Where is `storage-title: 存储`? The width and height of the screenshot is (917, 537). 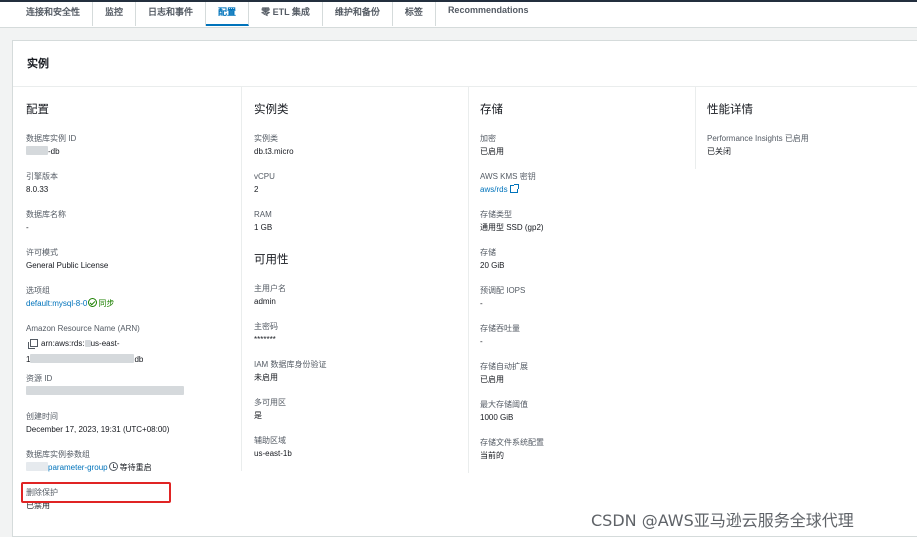 storage-title: 存储 is located at coordinates (491, 110).